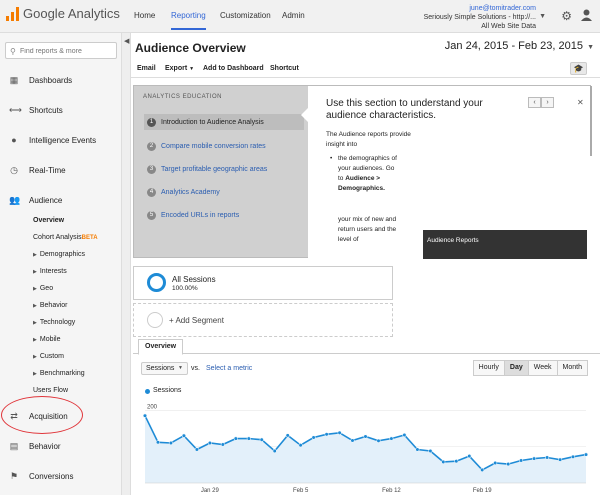 Image resolution: width=600 pixels, height=495 pixels. Describe the element at coordinates (183, 192) in the screenshot. I see `lesson-item: 4 Analytics Academy` at that location.